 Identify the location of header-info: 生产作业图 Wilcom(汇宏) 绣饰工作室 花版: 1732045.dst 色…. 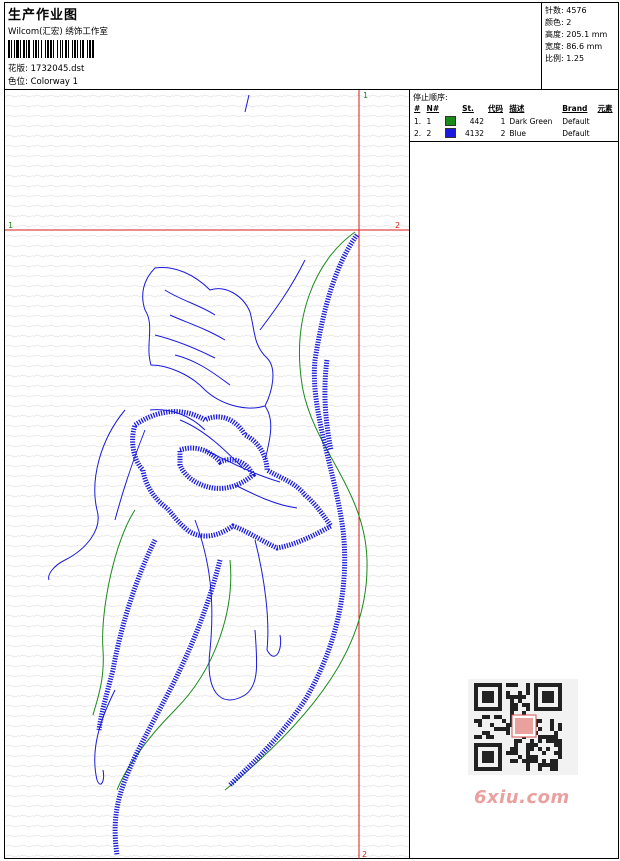
(273, 46).